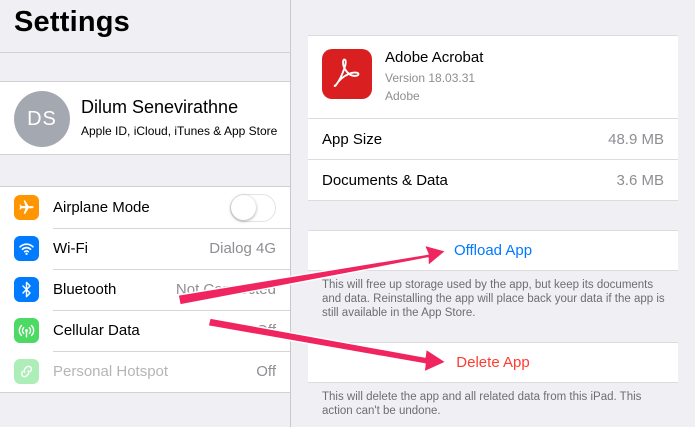  What do you see at coordinates (179, 131) in the screenshot?
I see `profile-subtitle: Apple ID, iCloud, iTunes & App Store` at bounding box center [179, 131].